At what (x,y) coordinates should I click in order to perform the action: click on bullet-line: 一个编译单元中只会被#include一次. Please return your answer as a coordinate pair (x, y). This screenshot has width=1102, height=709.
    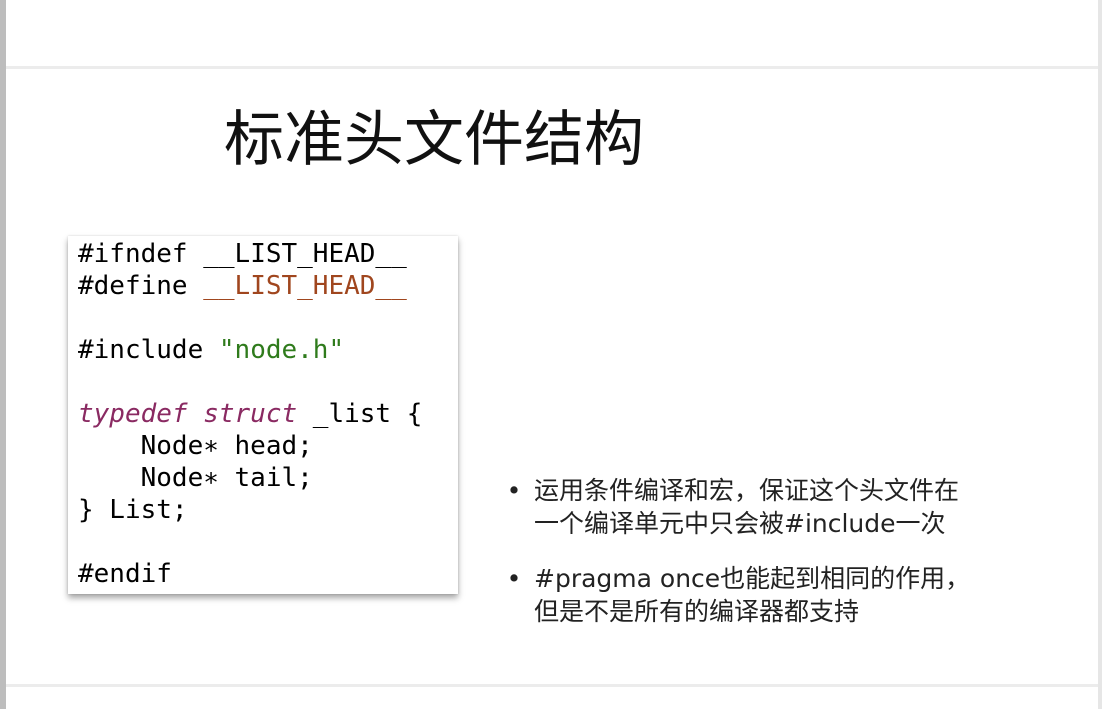
    Looking at the image, I should click on (740, 523).